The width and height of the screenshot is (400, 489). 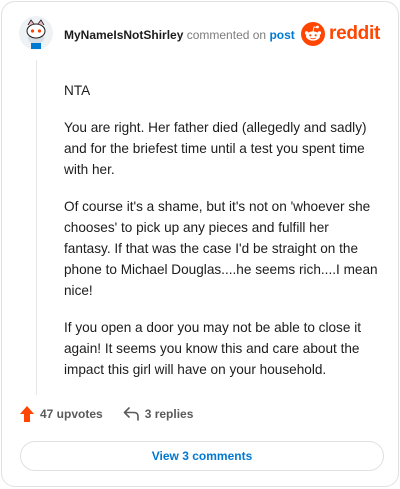 I want to click on avatar, so click(x=36, y=33).